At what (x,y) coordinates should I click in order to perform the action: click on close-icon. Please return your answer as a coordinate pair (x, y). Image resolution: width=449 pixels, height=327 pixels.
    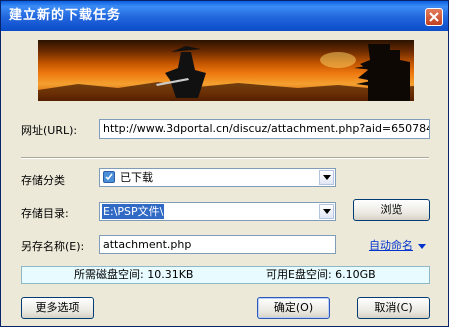
    Looking at the image, I should click on (434, 17).